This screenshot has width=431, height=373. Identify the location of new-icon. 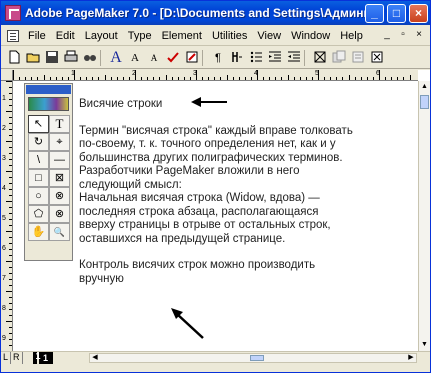
(14, 58).